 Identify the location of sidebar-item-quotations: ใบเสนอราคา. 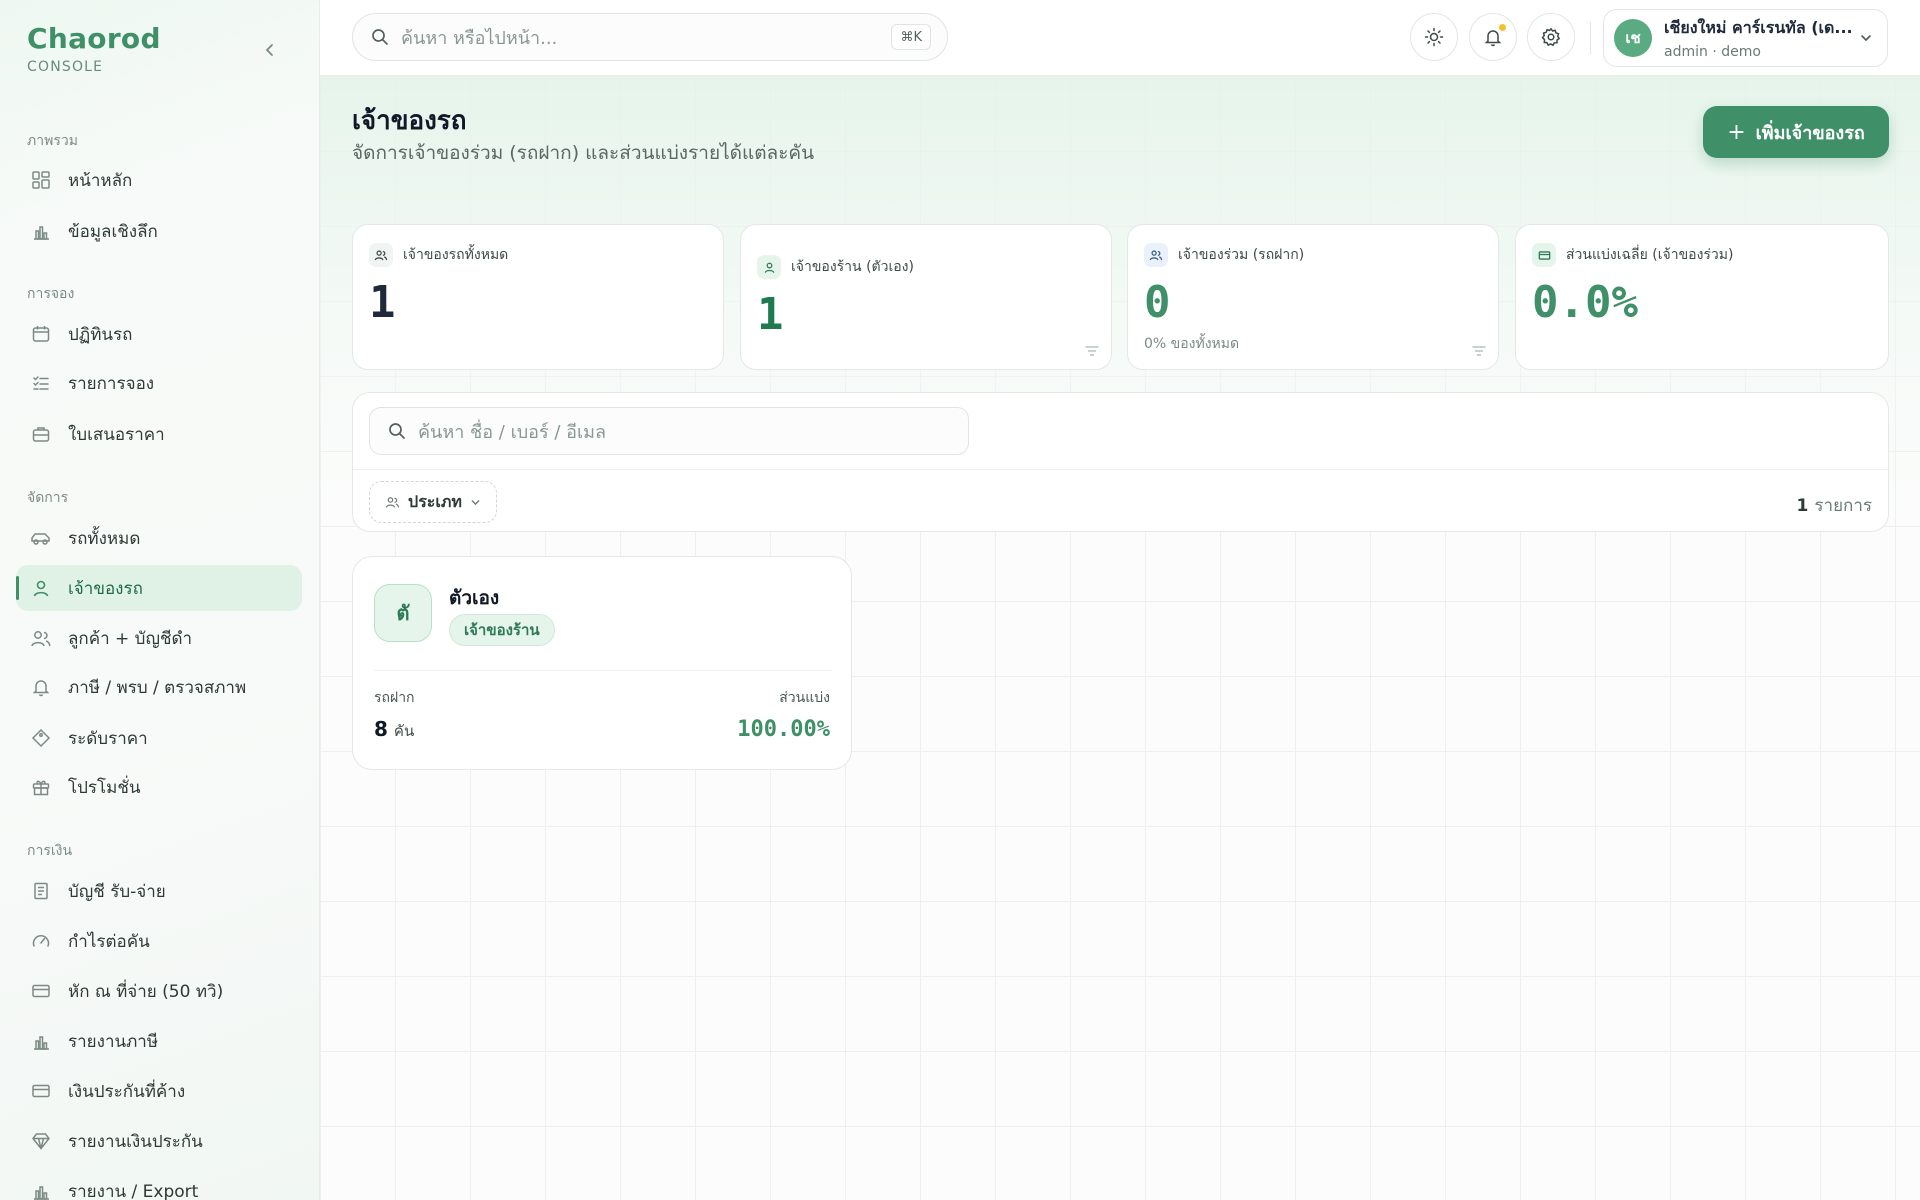
(159, 434).